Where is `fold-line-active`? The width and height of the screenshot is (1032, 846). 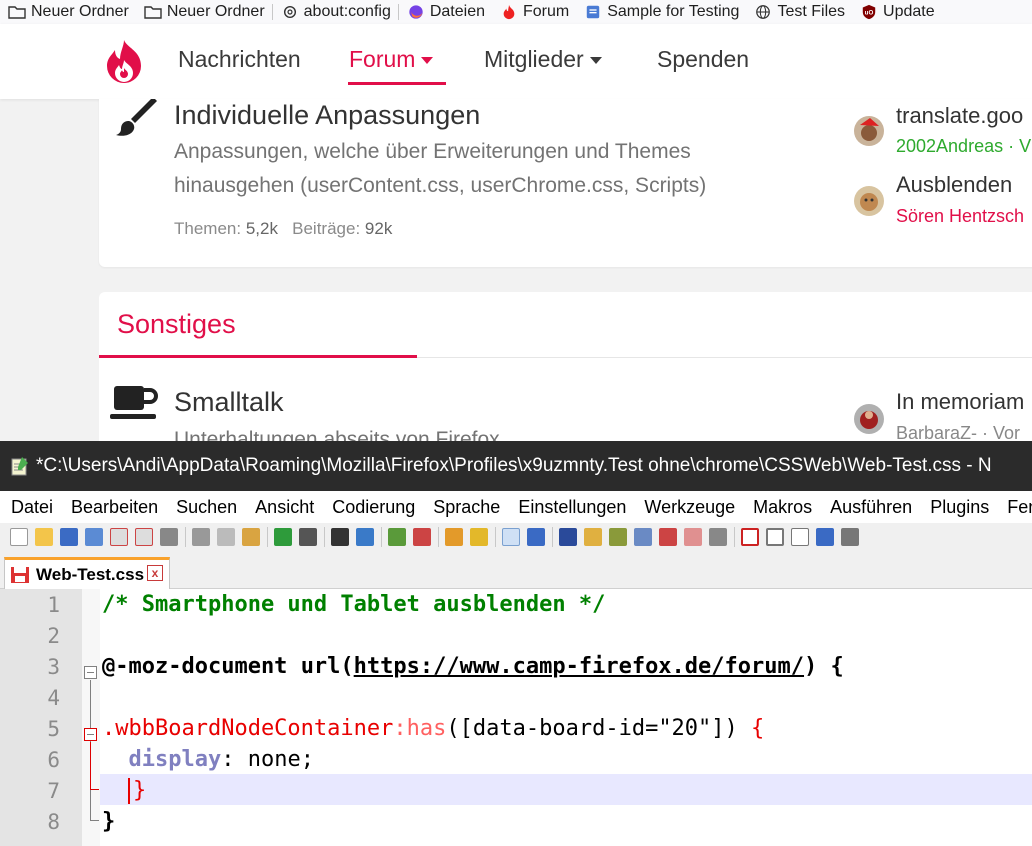
fold-line-active is located at coordinates (90, 766).